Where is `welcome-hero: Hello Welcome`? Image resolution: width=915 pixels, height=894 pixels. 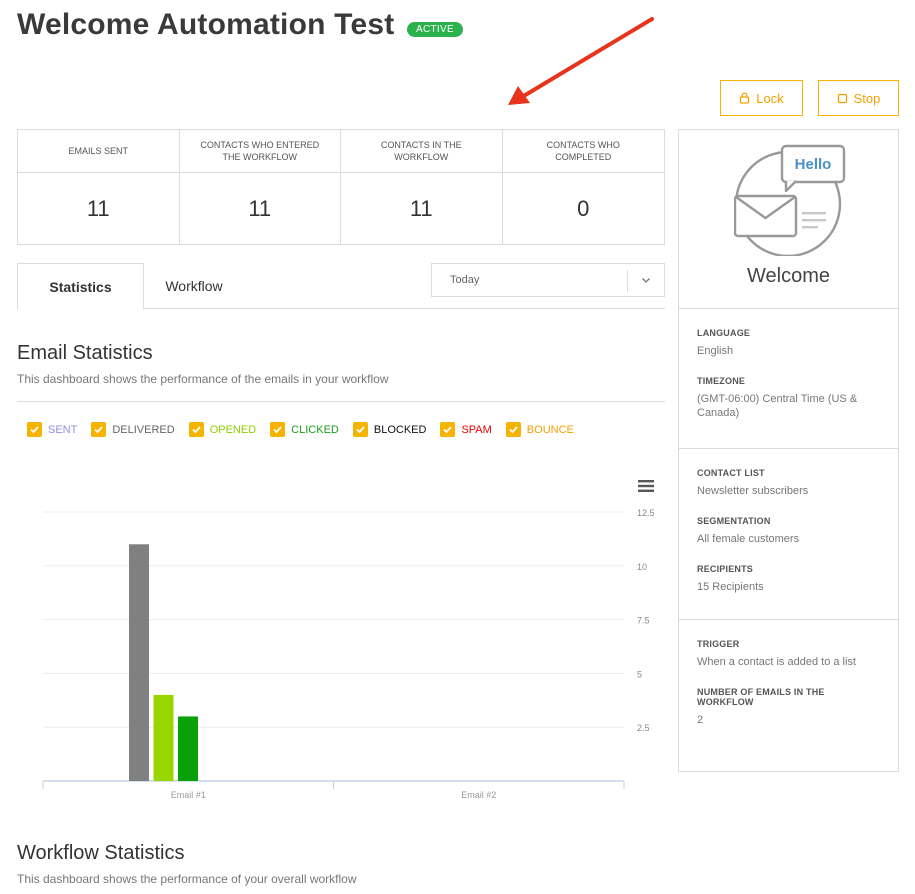 welcome-hero: Hello Welcome is located at coordinates (788, 219).